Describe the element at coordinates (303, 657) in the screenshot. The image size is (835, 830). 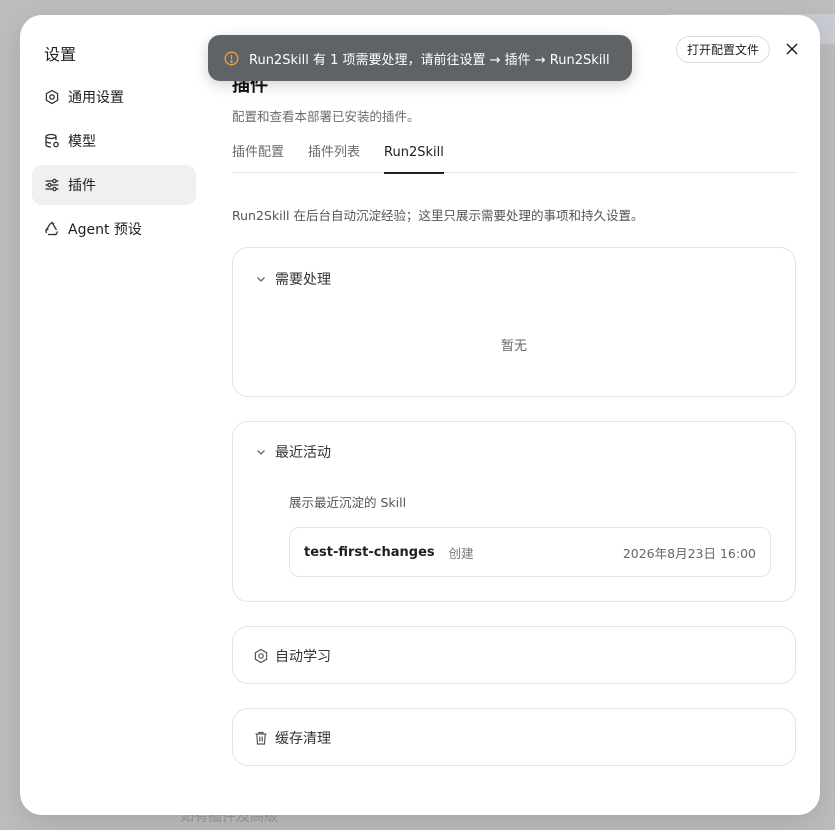
I see `auto-learn-title: 自动学习` at that location.